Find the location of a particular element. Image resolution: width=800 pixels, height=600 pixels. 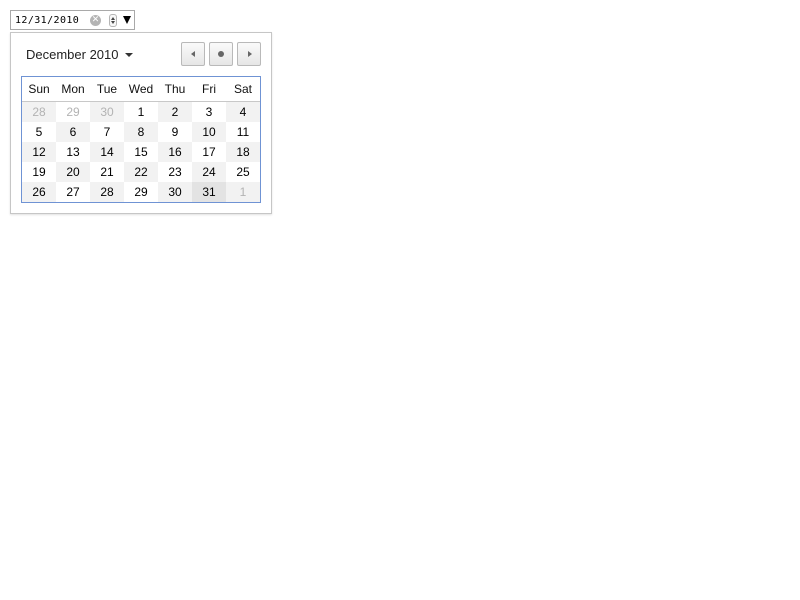

weekday-header: Sun Mon Tue Wed Thu Fri Sat is located at coordinates (141, 89).